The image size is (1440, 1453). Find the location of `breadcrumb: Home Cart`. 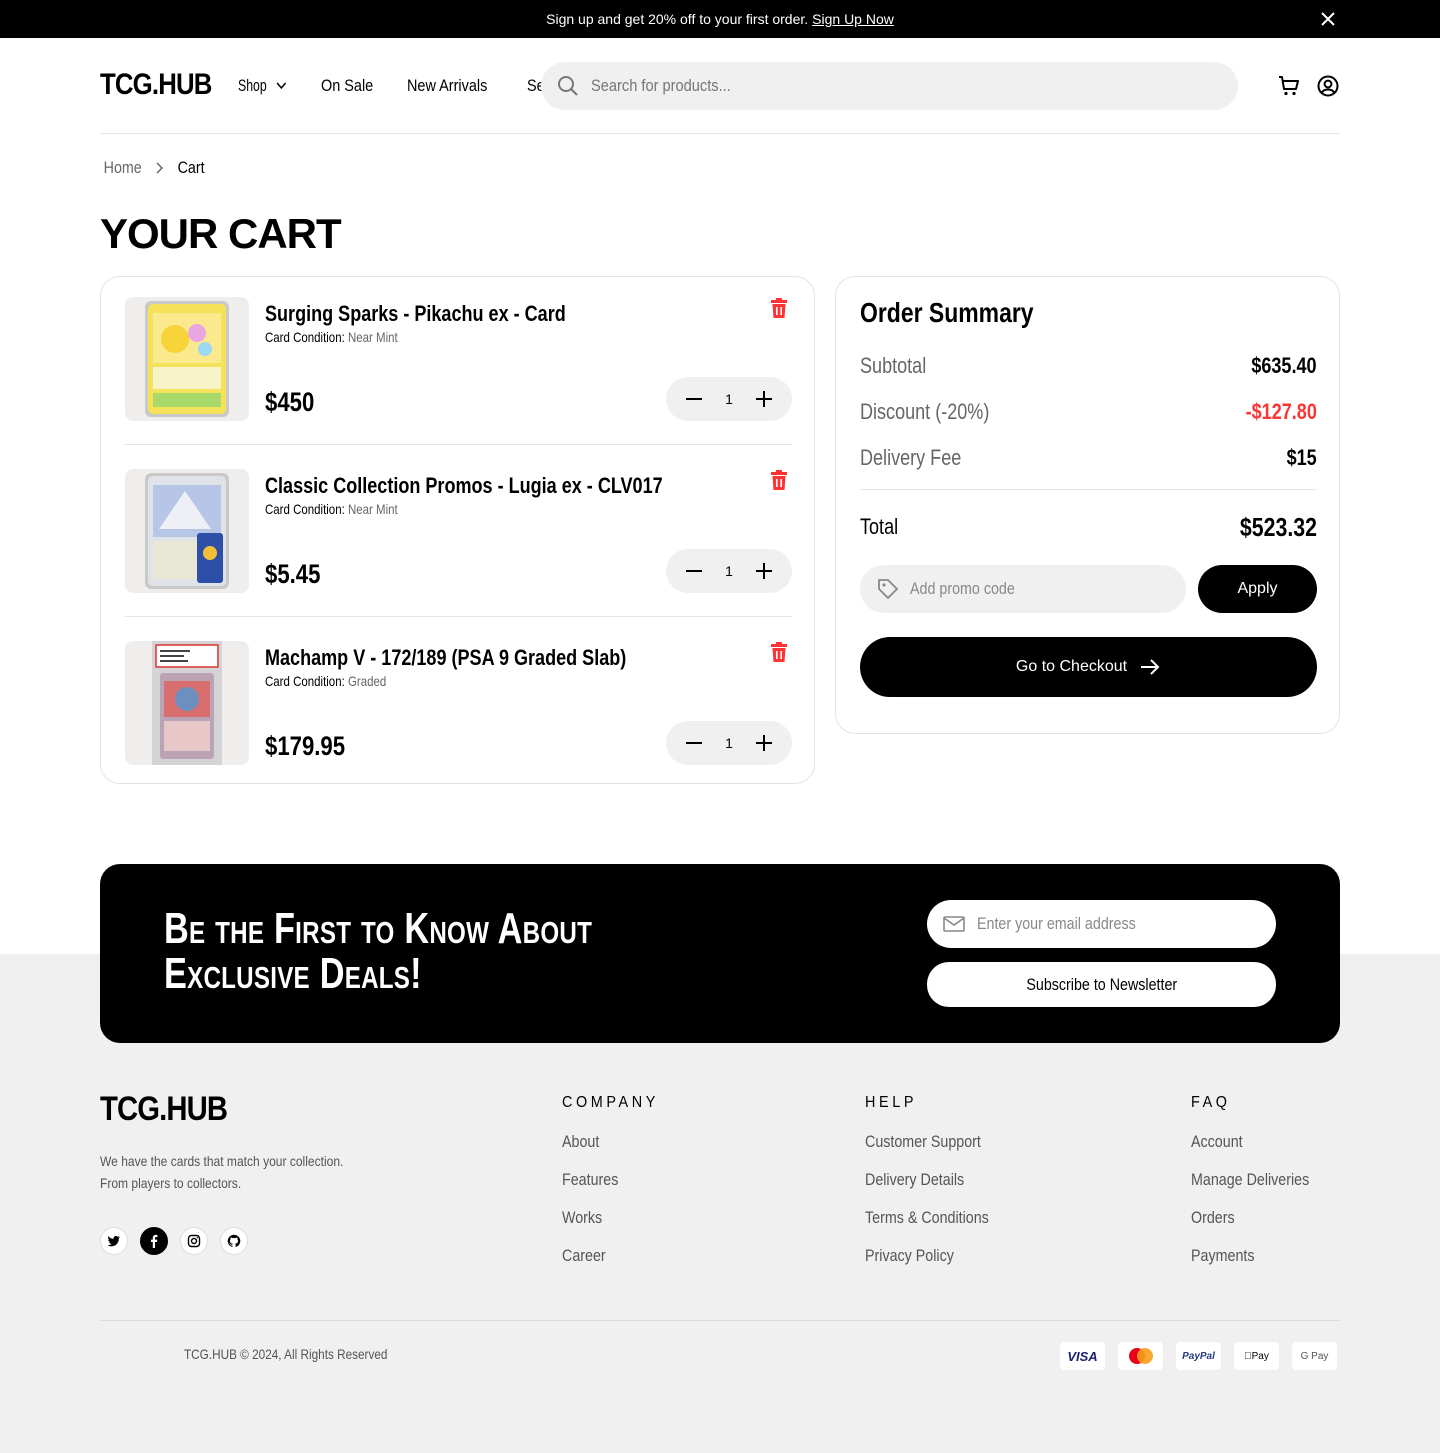

breadcrumb: Home Cart is located at coordinates (153, 168).